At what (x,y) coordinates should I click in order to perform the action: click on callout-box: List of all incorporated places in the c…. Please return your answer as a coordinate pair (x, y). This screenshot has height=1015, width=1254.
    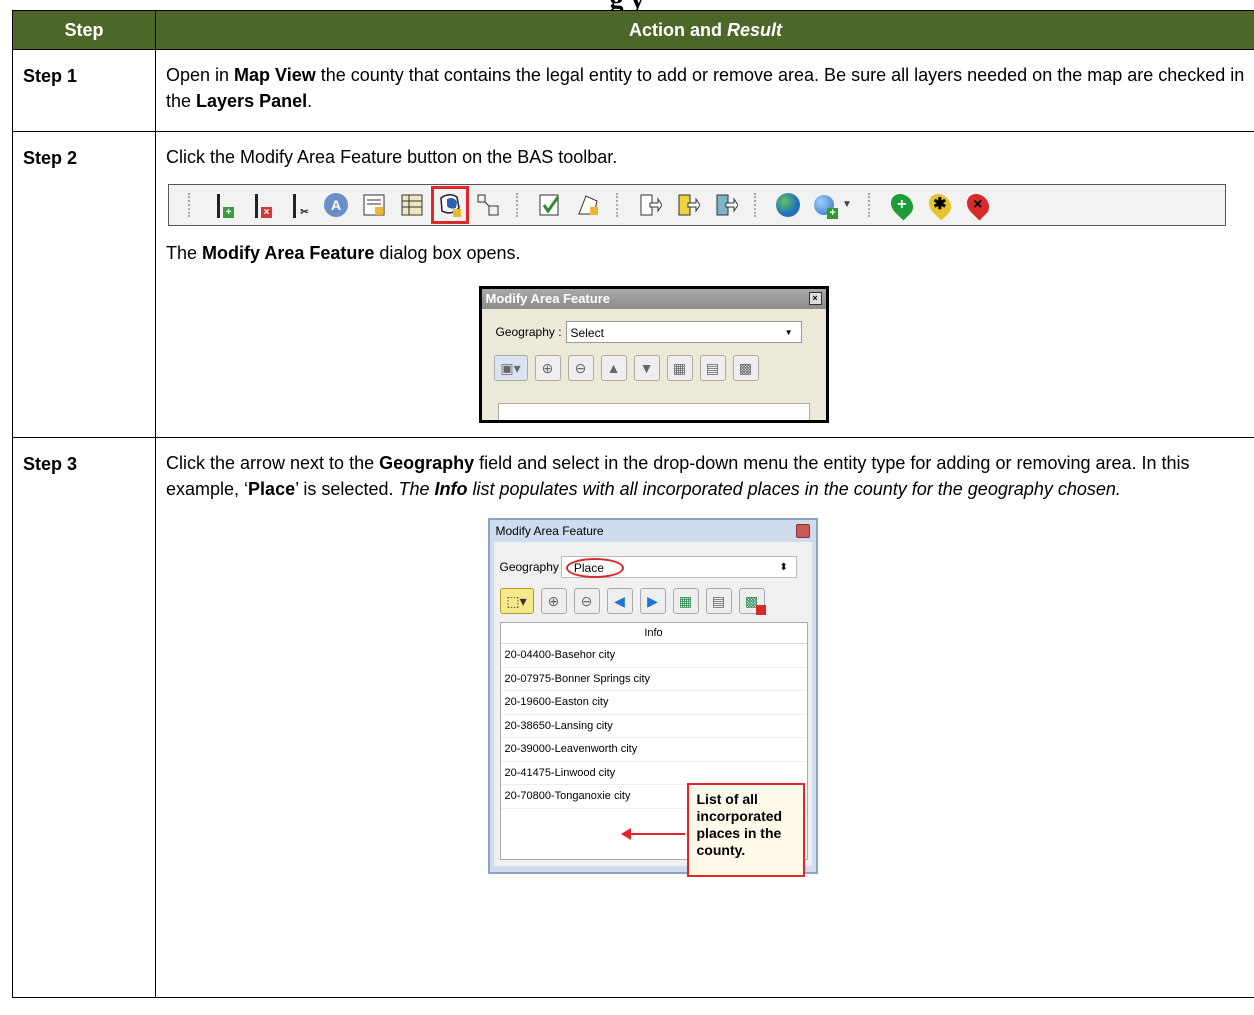
    Looking at the image, I should click on (745, 830).